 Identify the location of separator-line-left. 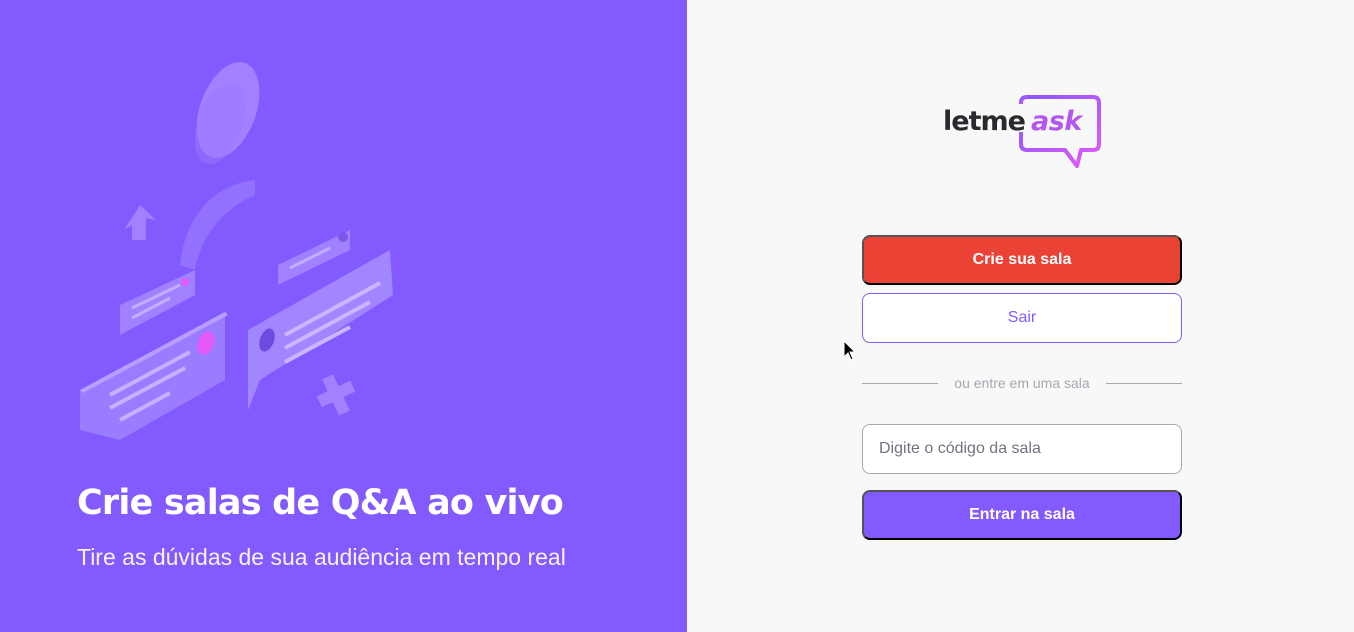
(900, 383).